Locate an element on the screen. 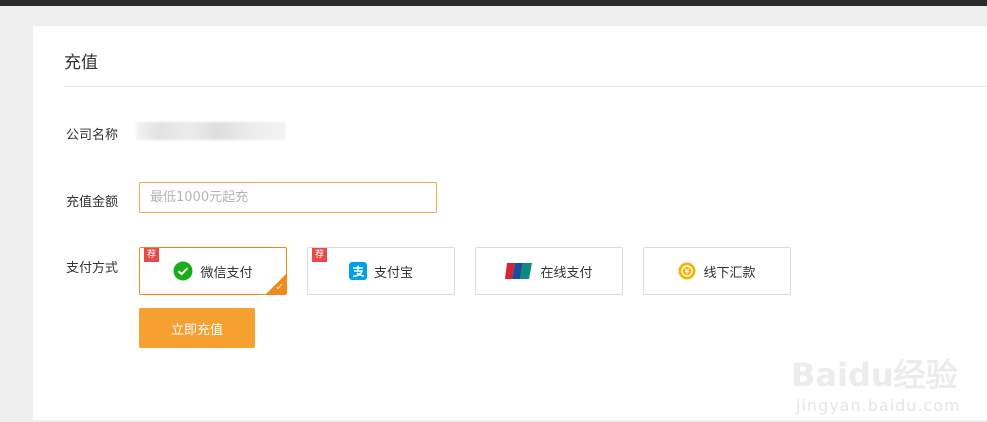  payment-option-label: 支付宝 is located at coordinates (393, 273).